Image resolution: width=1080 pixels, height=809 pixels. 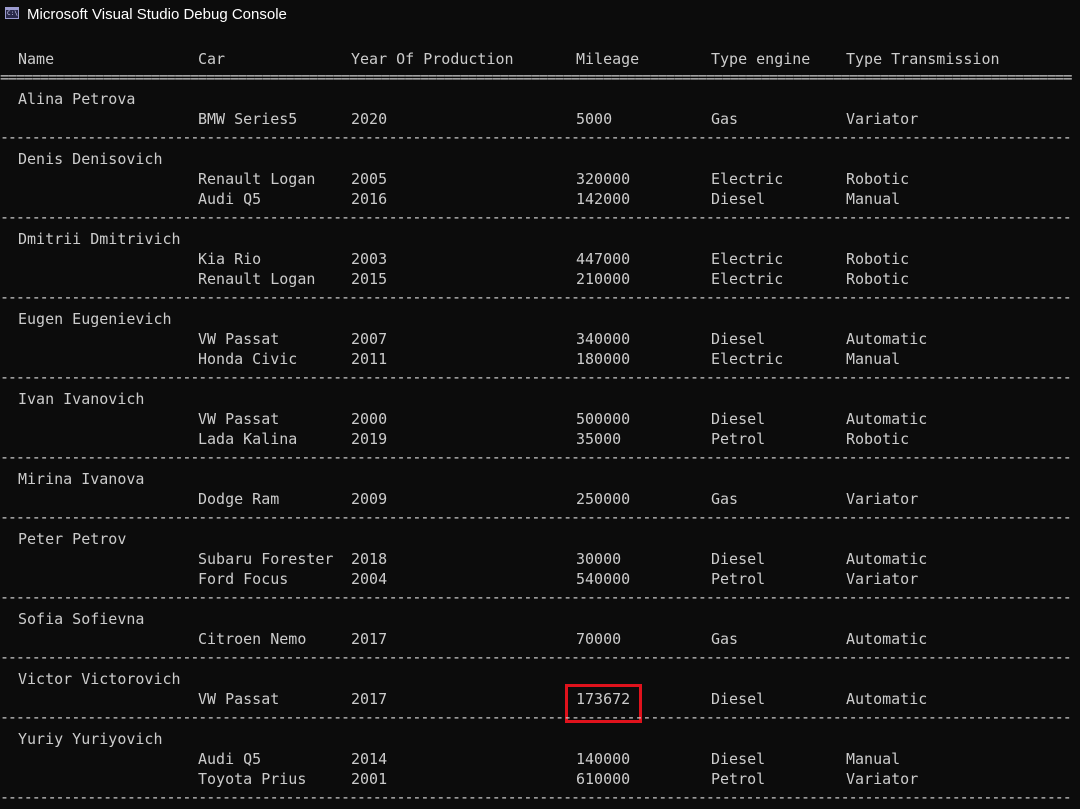 I want to click on car-model: Lada Kalina, so click(x=248, y=439).